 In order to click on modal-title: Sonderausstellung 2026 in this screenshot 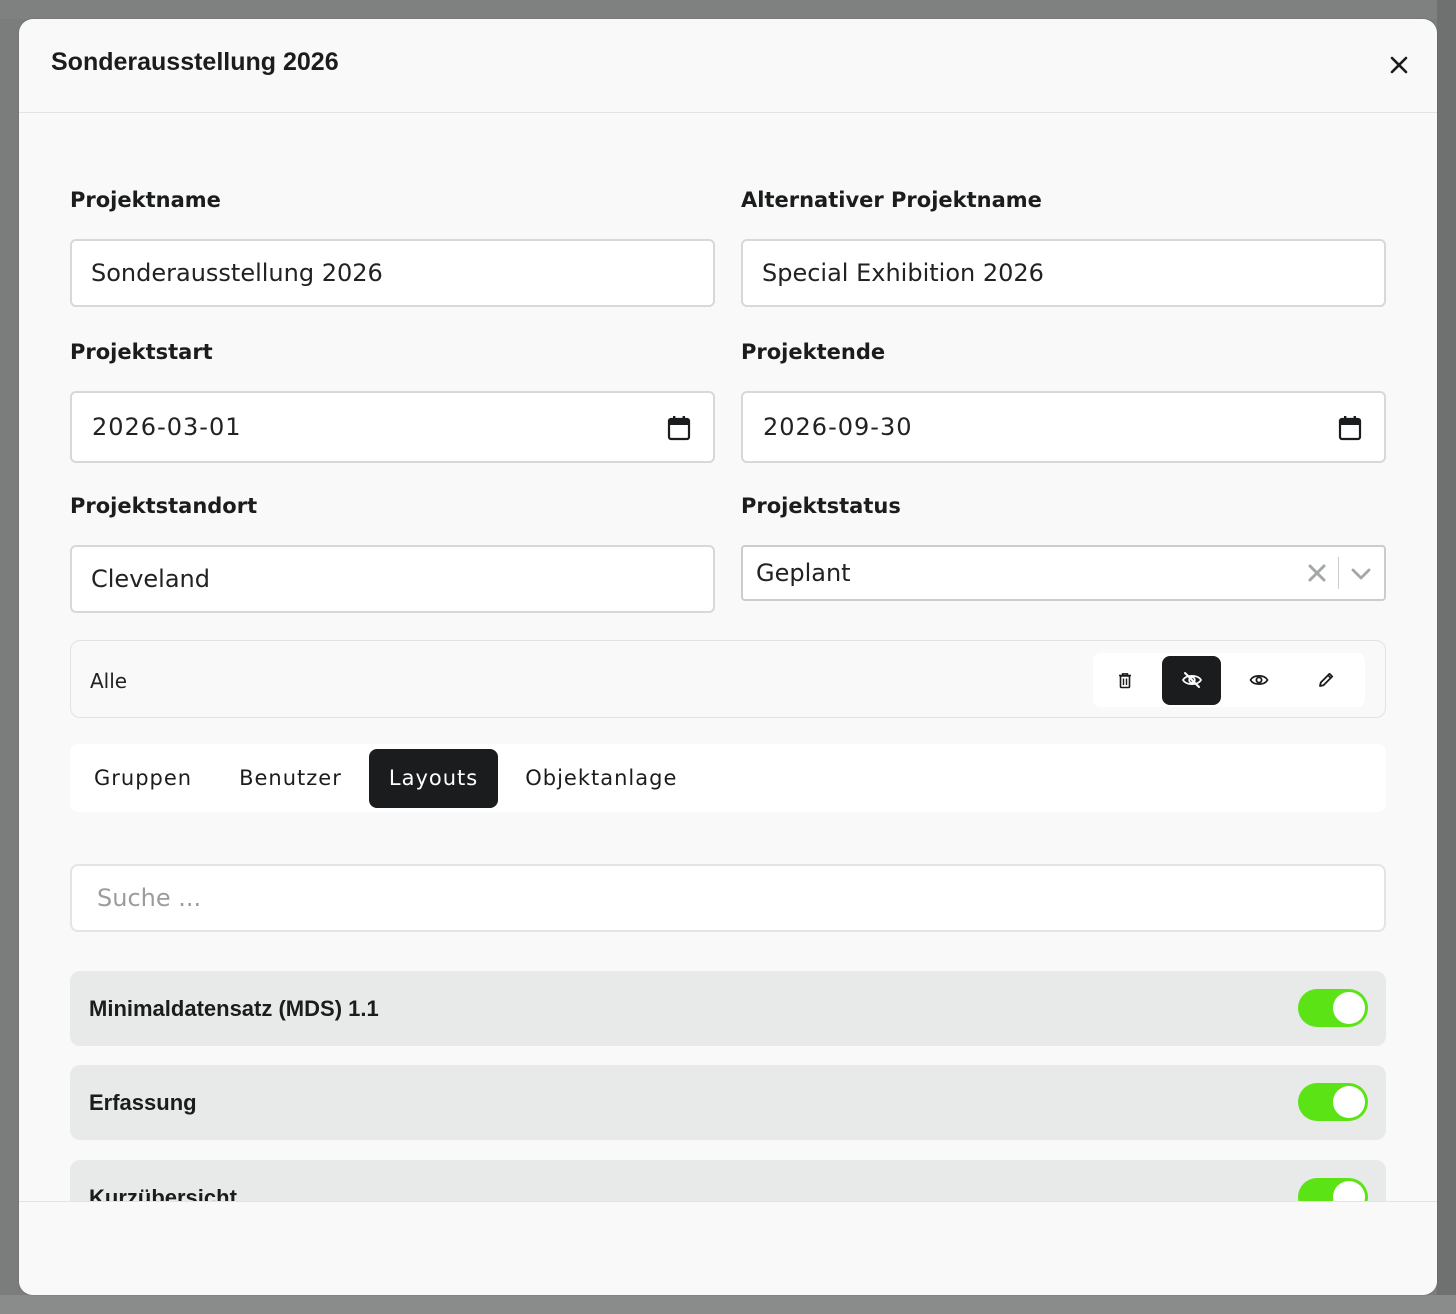, I will do `click(195, 62)`.